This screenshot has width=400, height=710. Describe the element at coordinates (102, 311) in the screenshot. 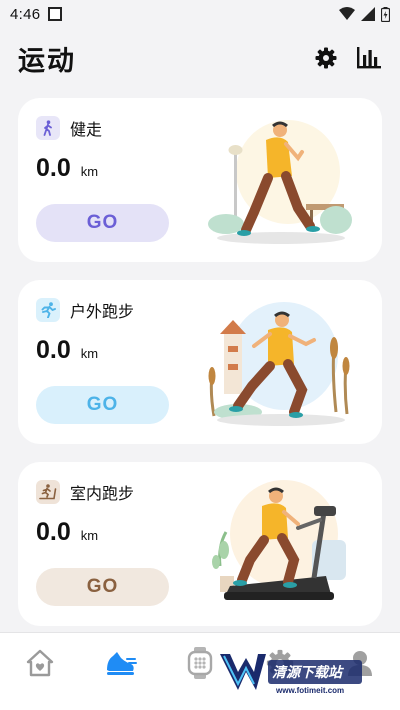

I see `outdoor-run-label: 户外跑步` at that location.